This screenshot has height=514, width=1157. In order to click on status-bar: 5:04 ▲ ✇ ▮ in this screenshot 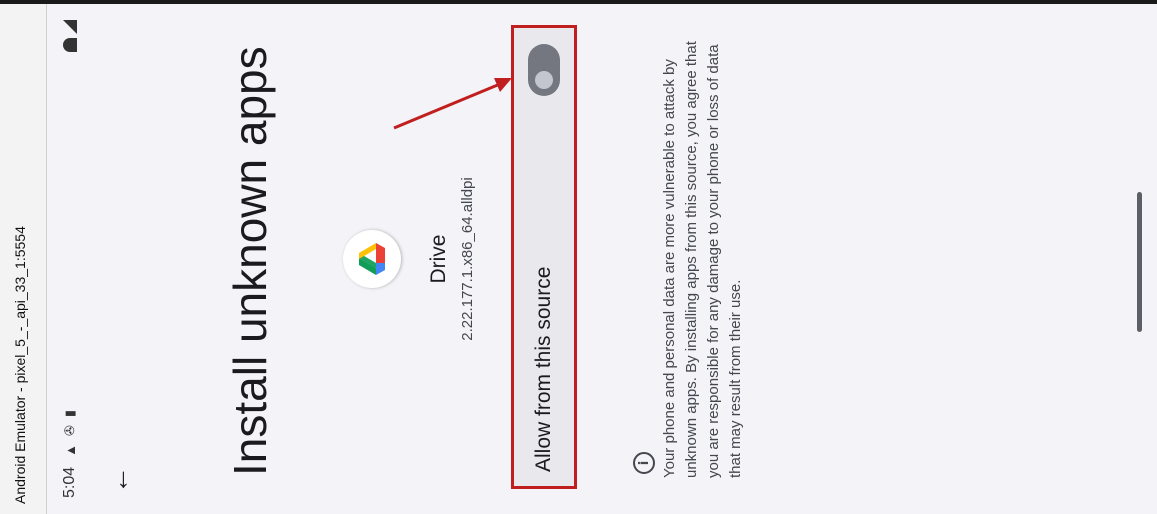, I will do `click(70, 259)`.